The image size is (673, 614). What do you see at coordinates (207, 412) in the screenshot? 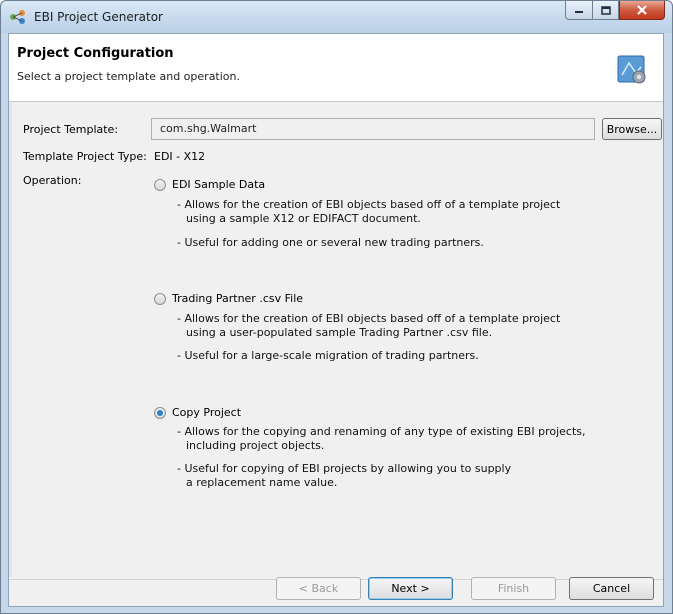
I see `radio-label: Copy Project` at bounding box center [207, 412].